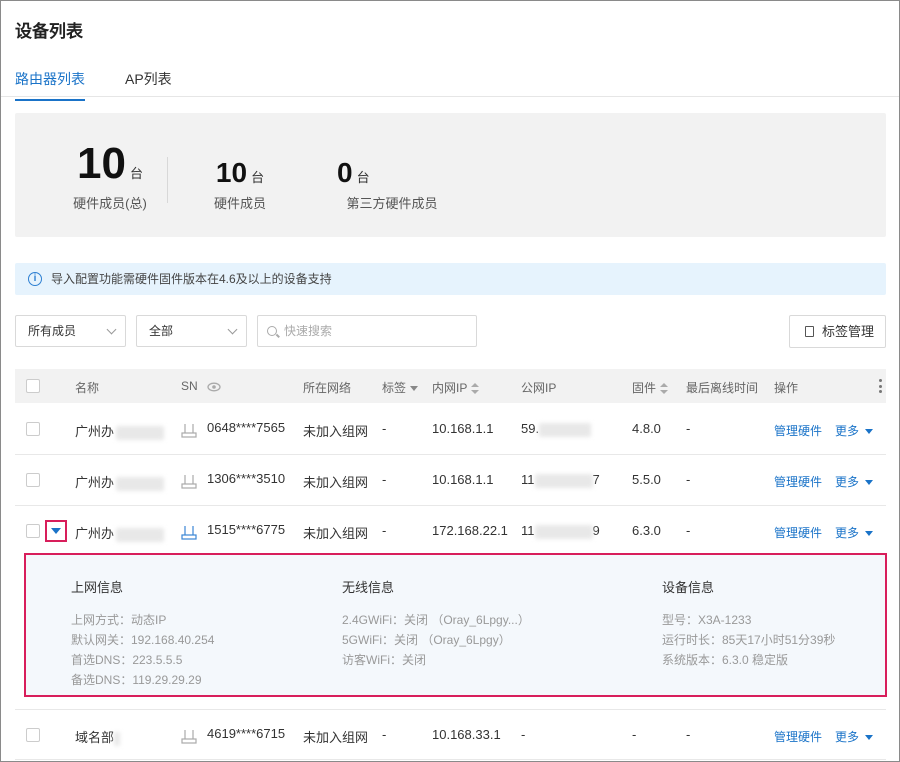 The width and height of the screenshot is (900, 762). What do you see at coordinates (258, 177) in the screenshot?
I see `stat-members-unit: 台` at bounding box center [258, 177].